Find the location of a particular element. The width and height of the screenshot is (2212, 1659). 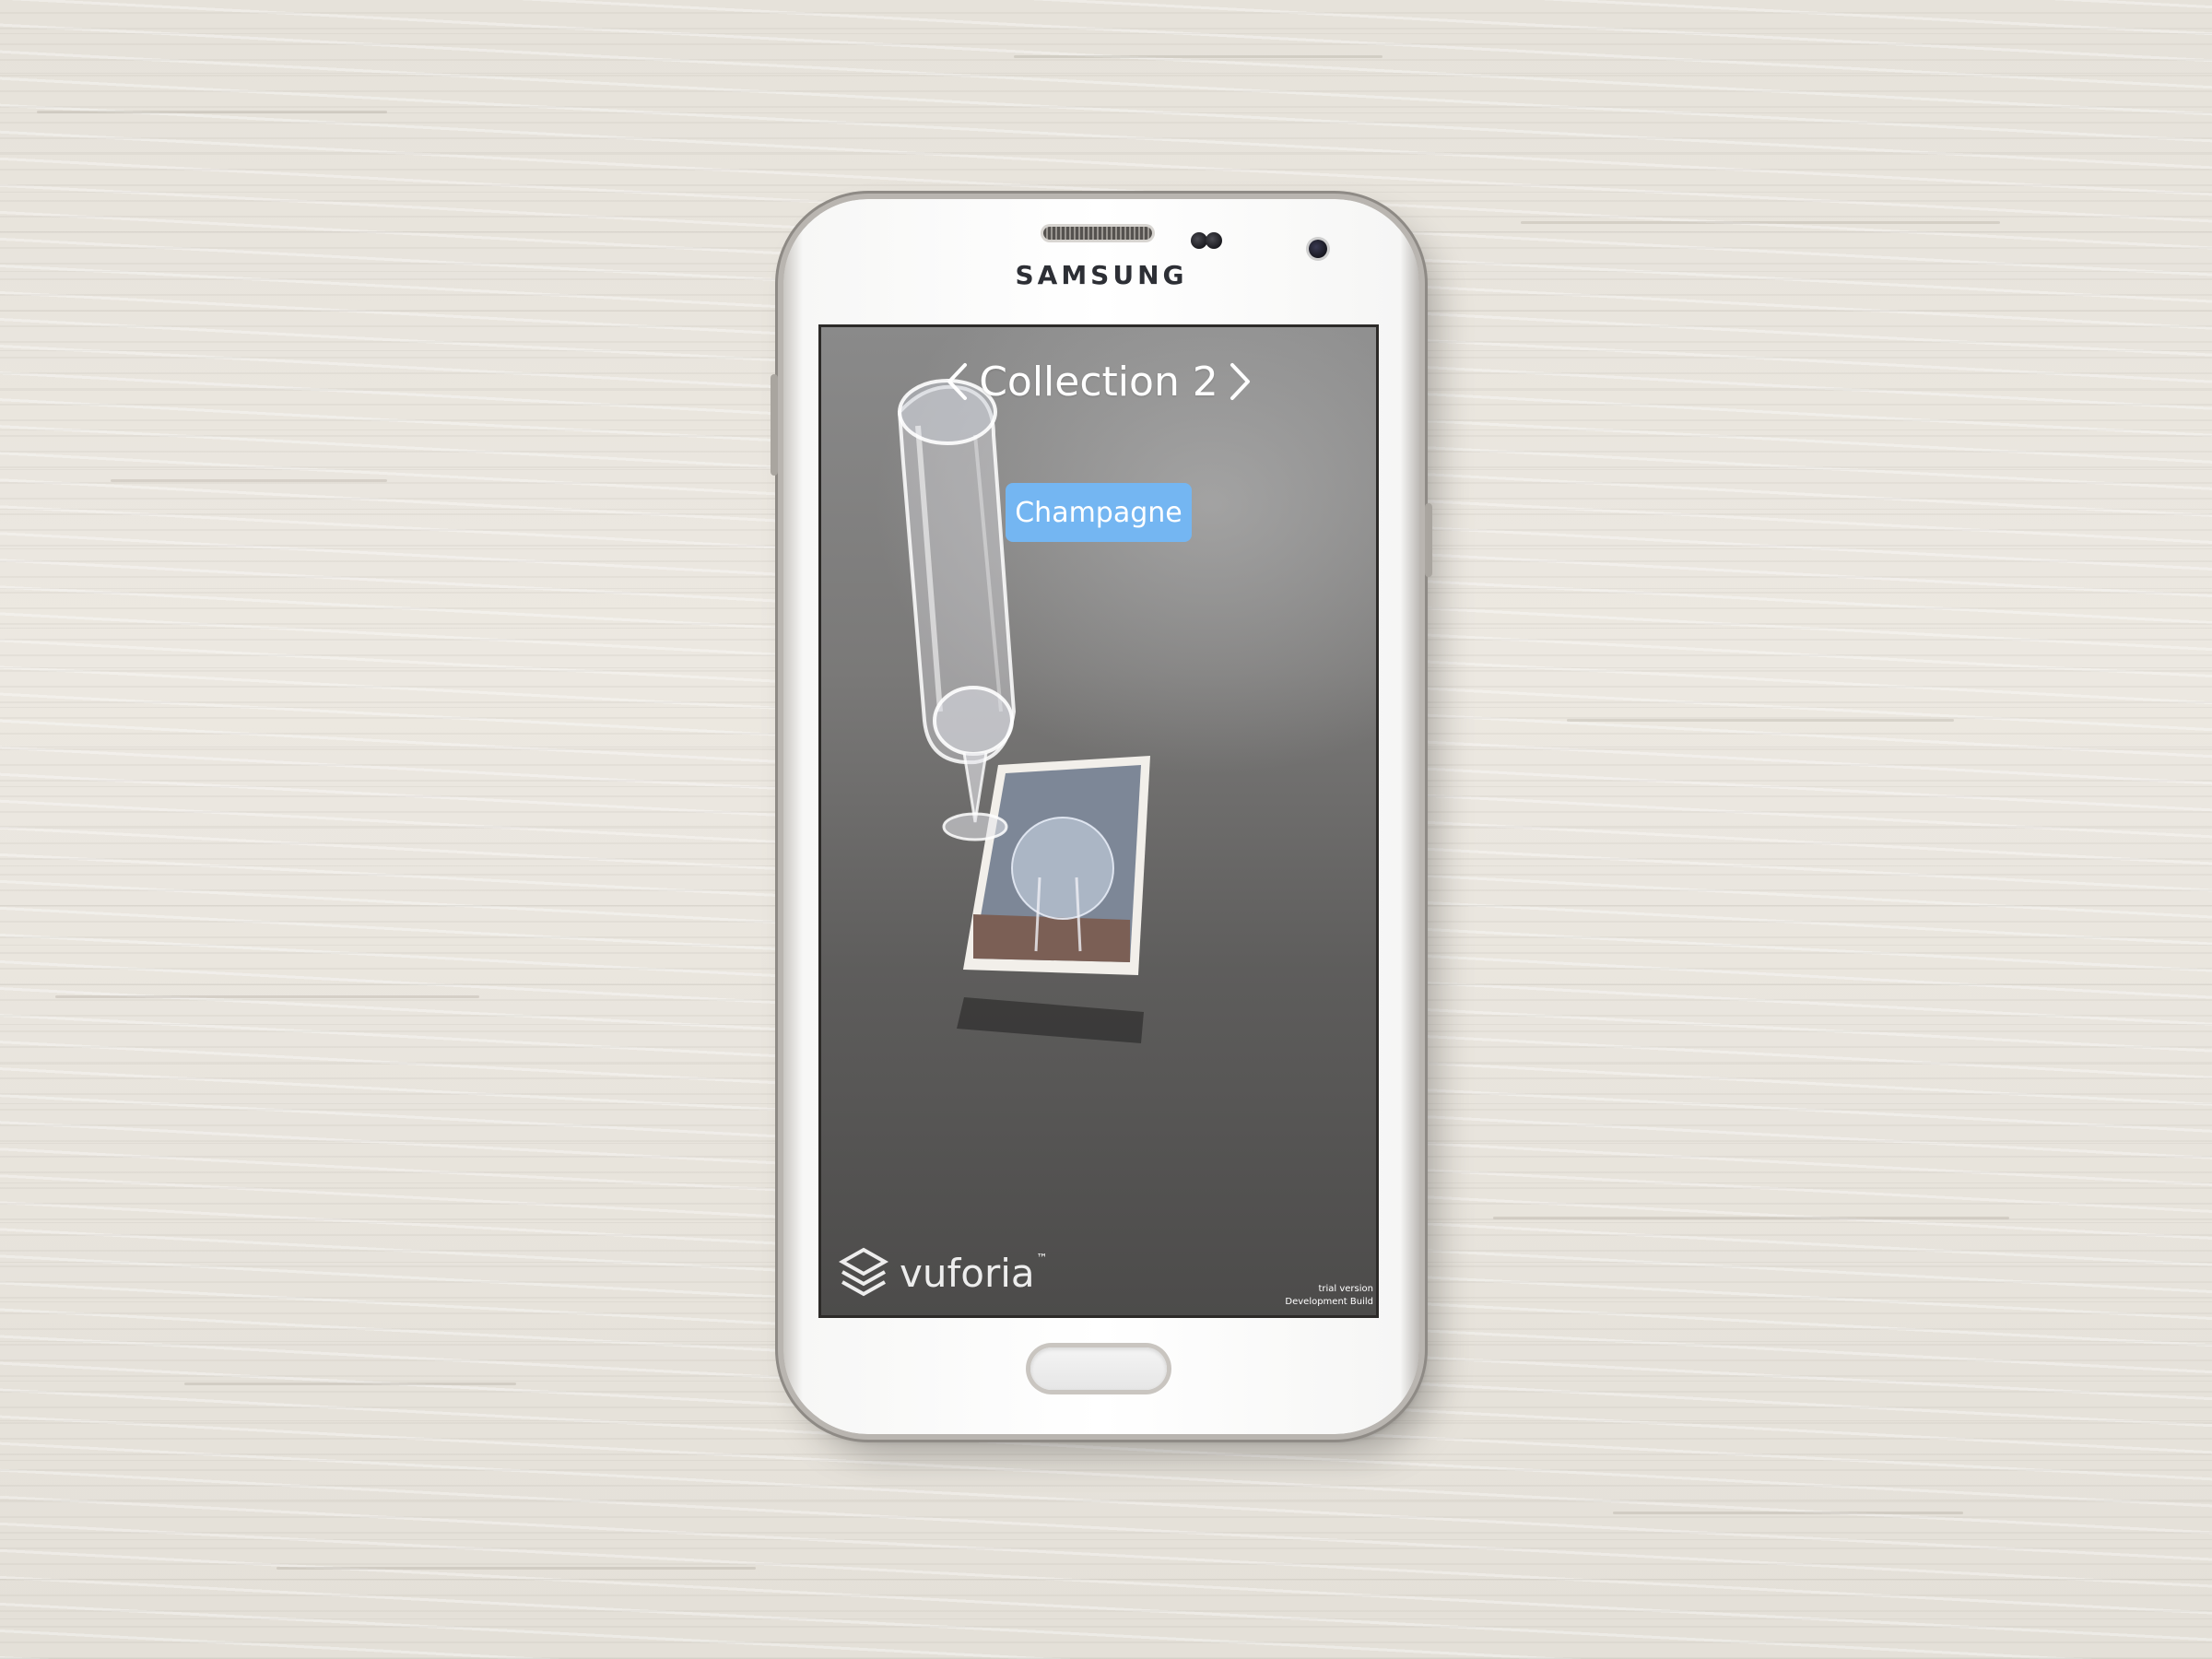

vuforia-watermark: vuforia ™ is located at coordinates (943, 1273).